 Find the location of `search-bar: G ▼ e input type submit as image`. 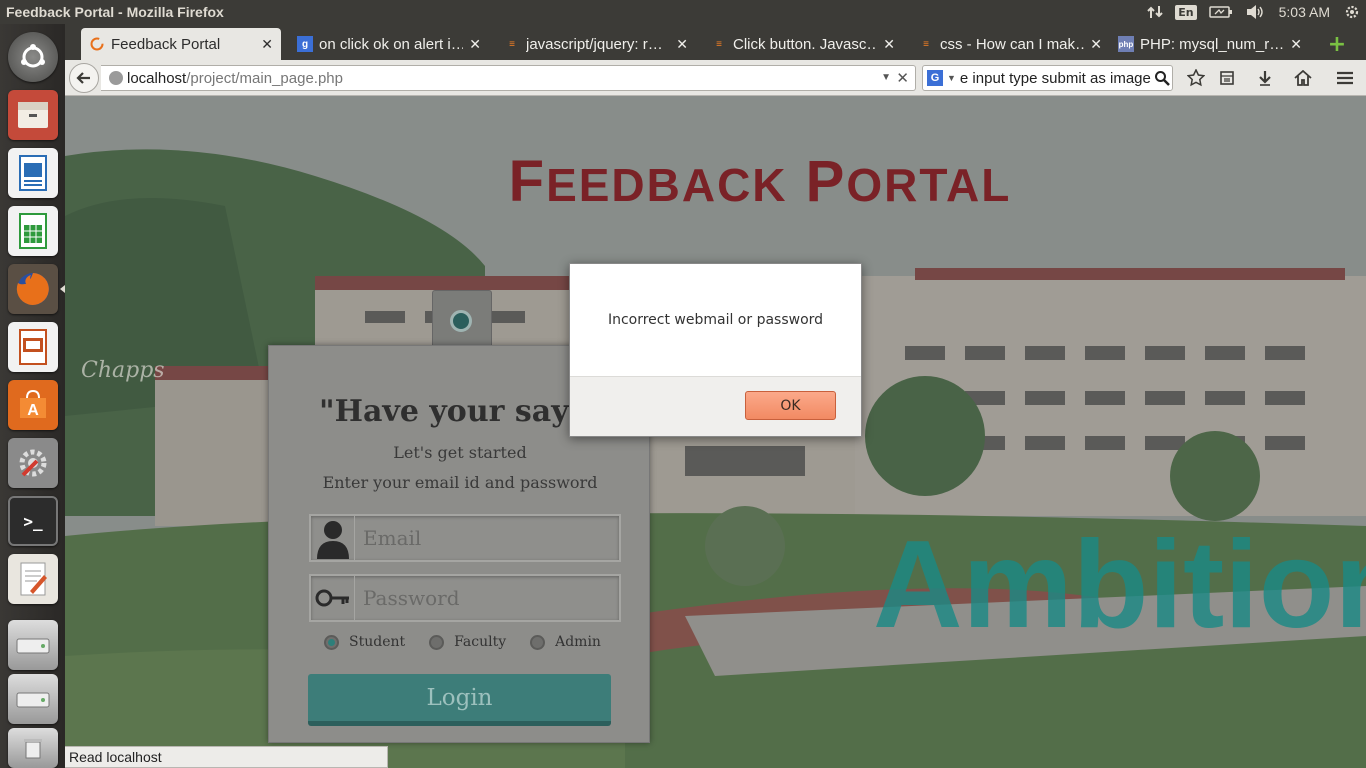

search-bar: G ▼ e input type submit as image is located at coordinates (1047, 78).